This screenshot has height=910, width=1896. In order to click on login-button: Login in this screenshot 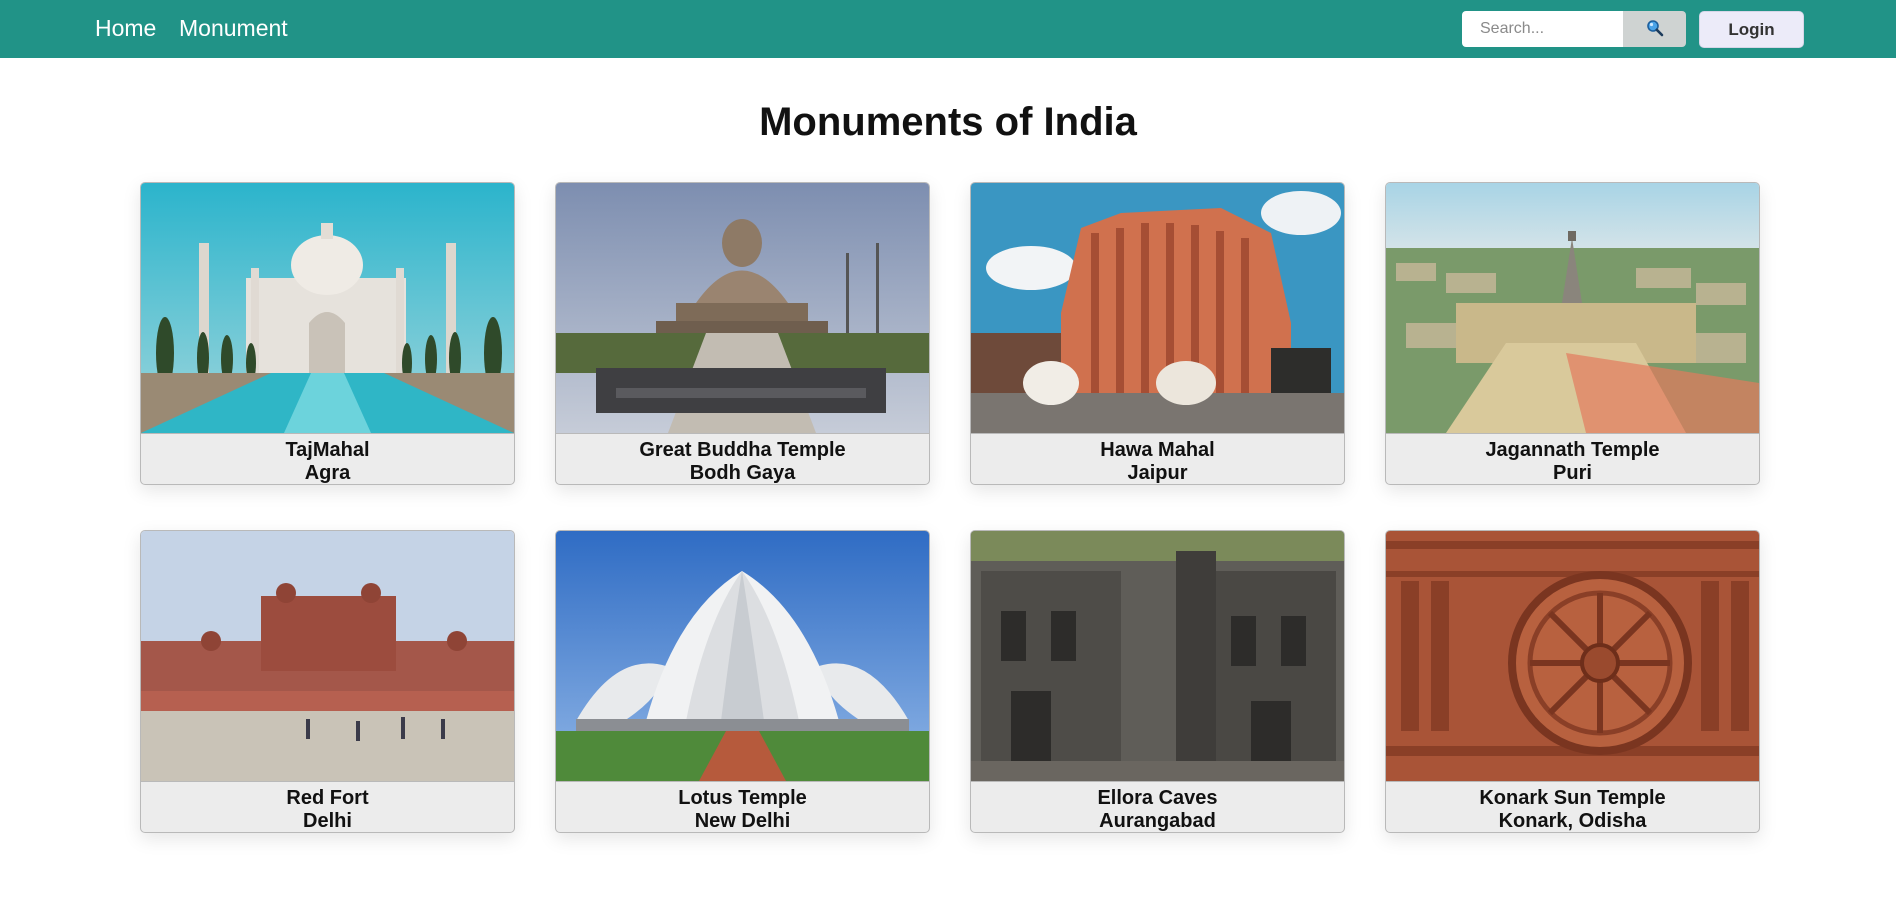, I will do `click(1751, 29)`.